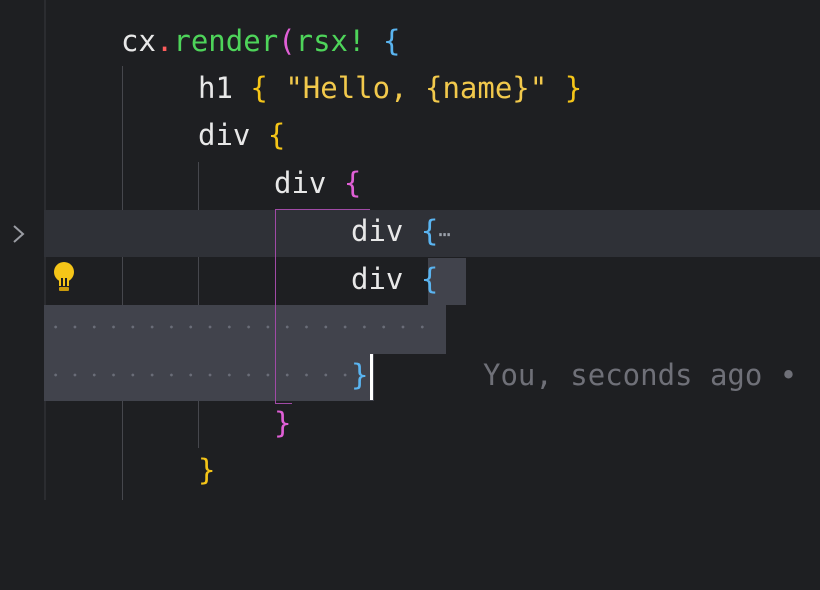 The height and width of the screenshot is (590, 820). What do you see at coordinates (215, 88) in the screenshot?
I see `tag-name: h1` at bounding box center [215, 88].